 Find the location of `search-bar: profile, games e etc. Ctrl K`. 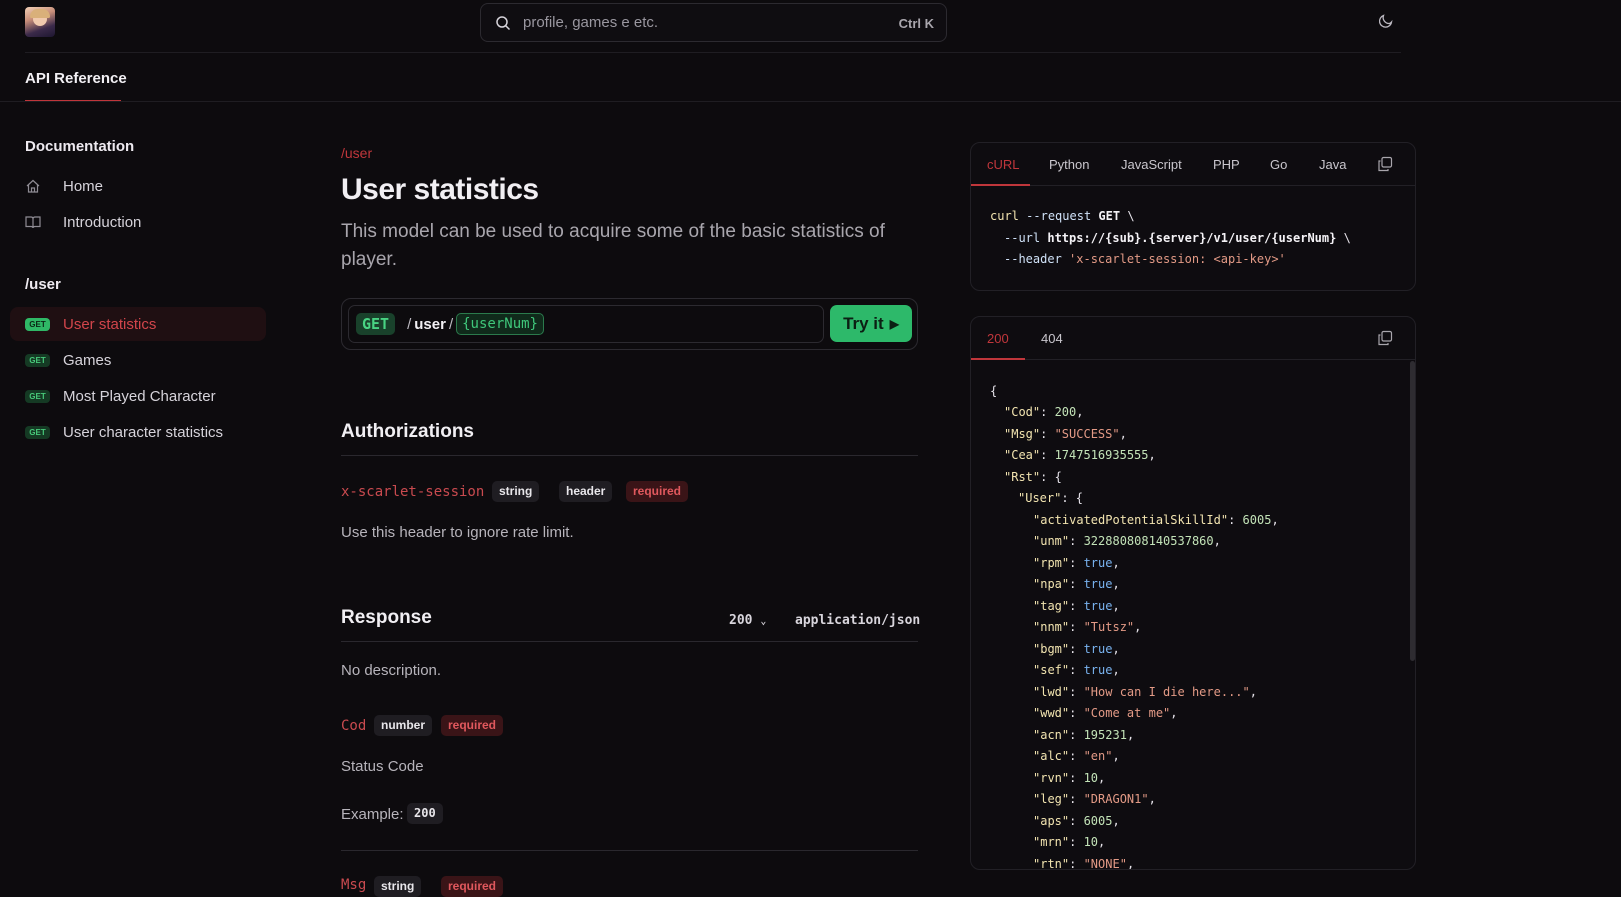

search-bar: profile, games e etc. Ctrl K is located at coordinates (713, 22).